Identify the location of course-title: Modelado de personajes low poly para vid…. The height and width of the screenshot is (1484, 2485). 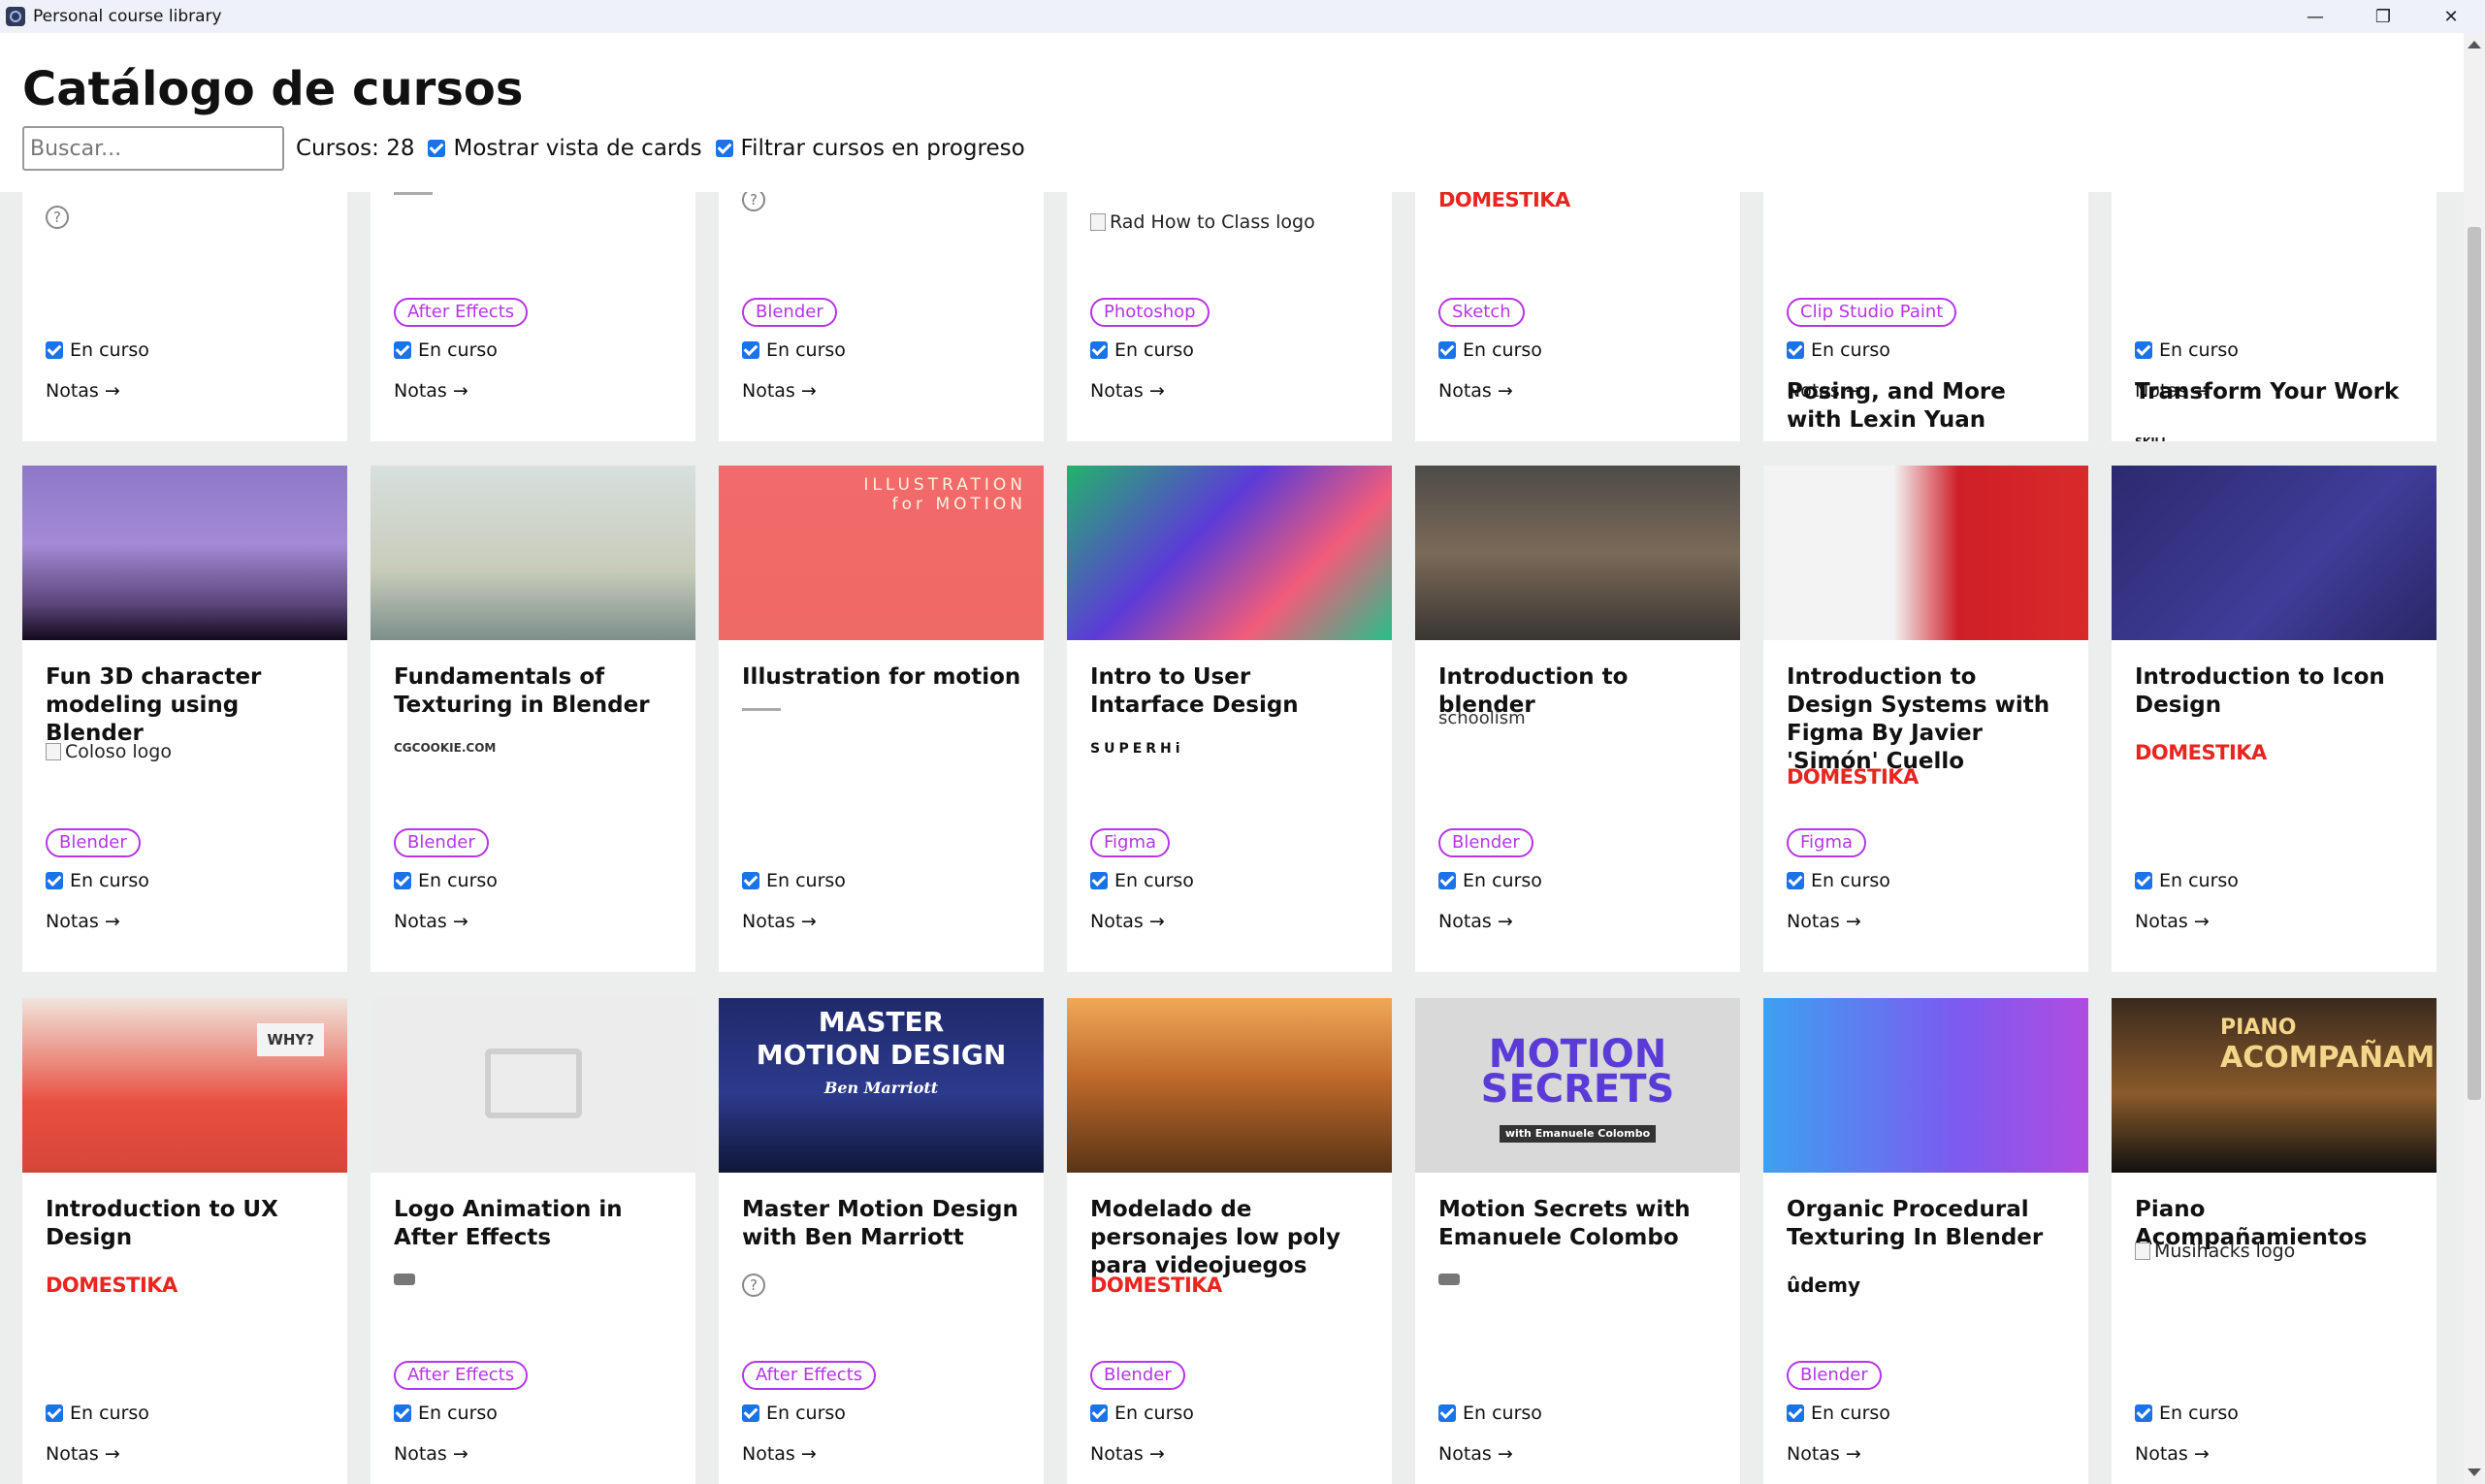
(1231, 1238).